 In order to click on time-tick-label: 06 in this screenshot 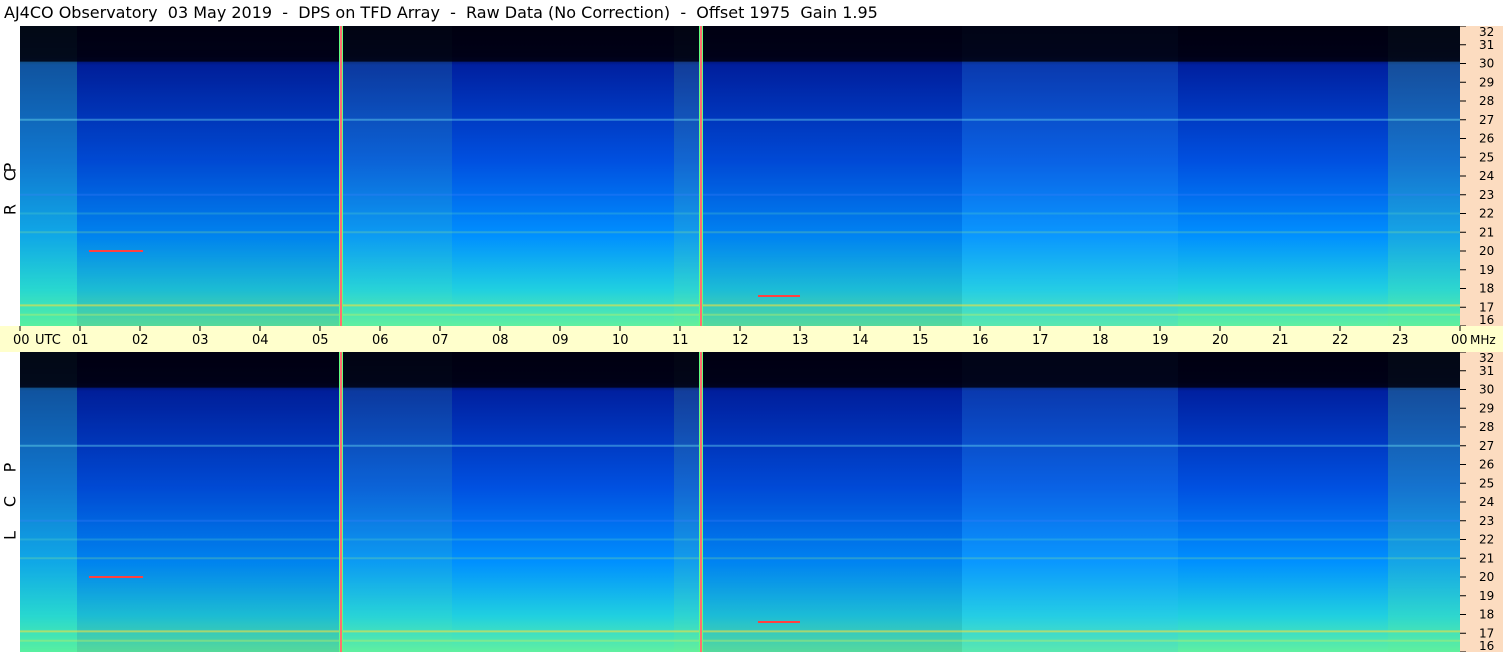, I will do `click(380, 340)`.